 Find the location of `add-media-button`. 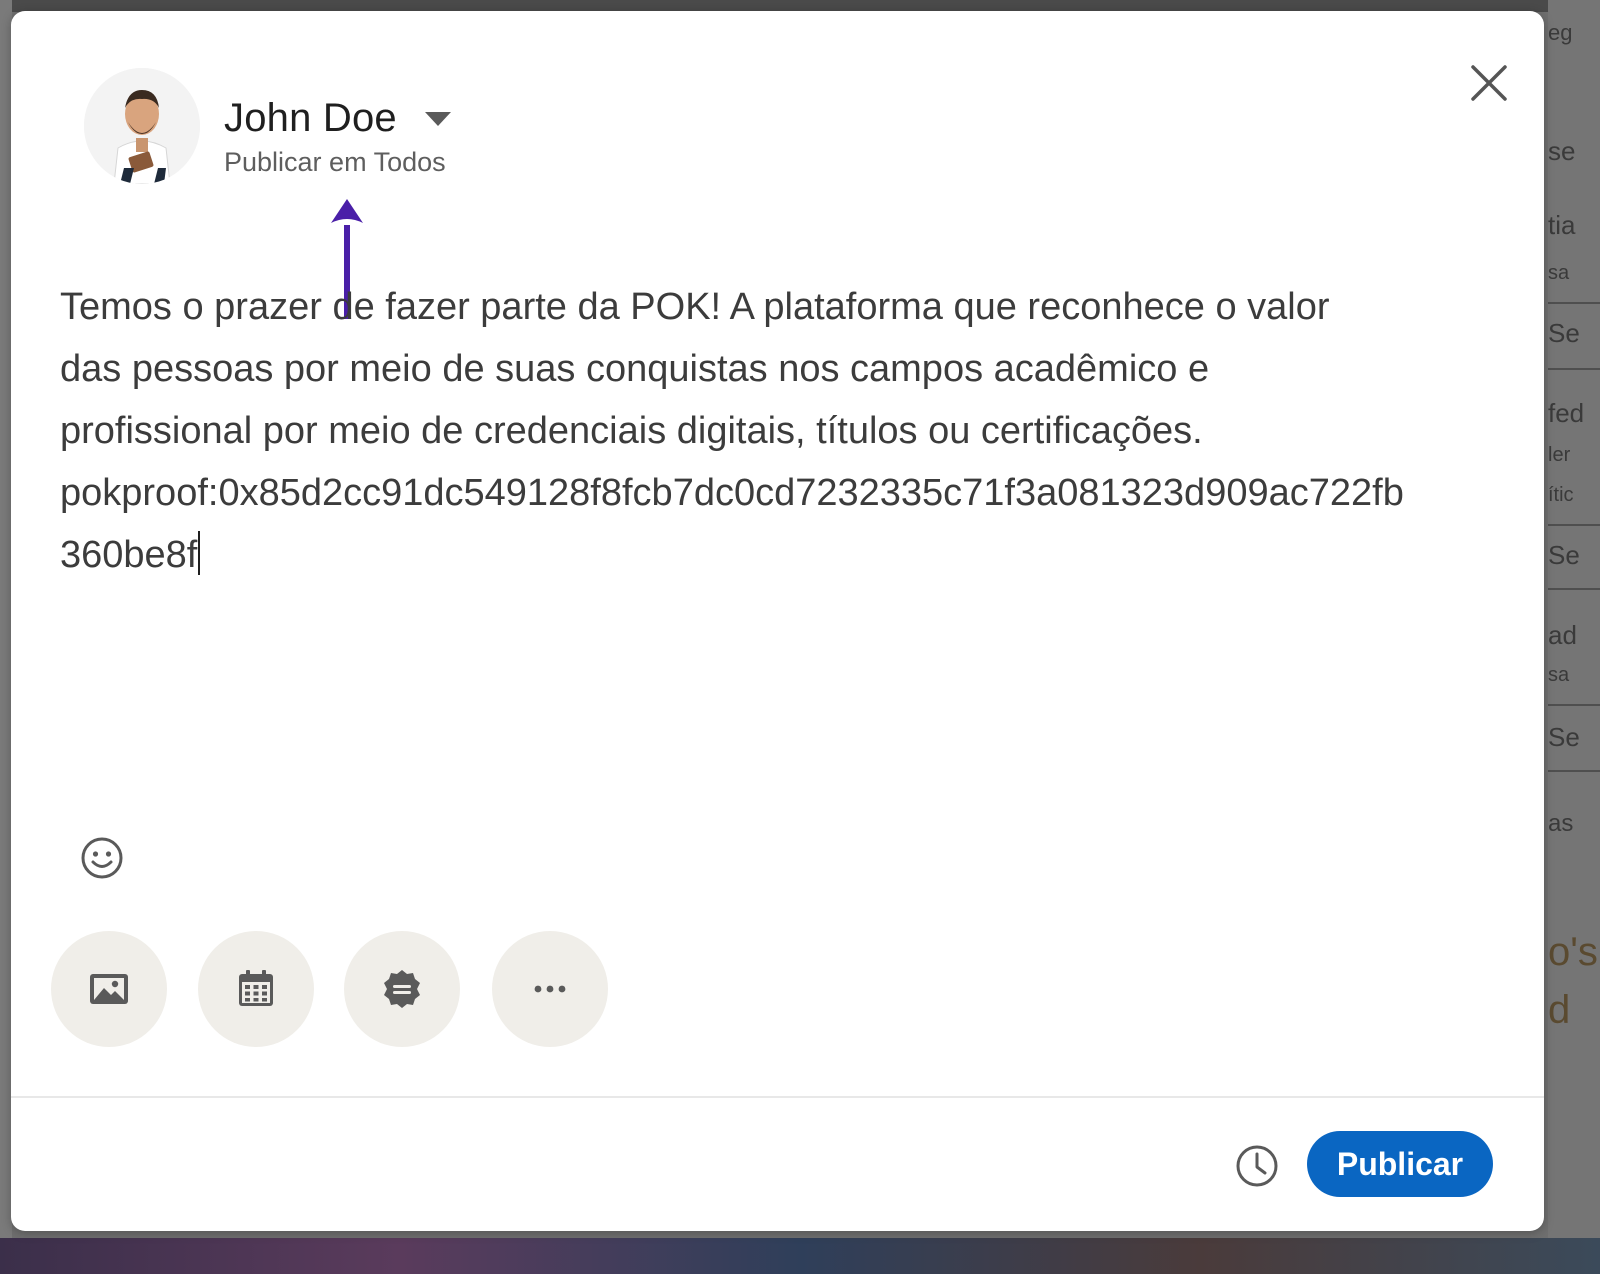

add-media-button is located at coordinates (109, 989).